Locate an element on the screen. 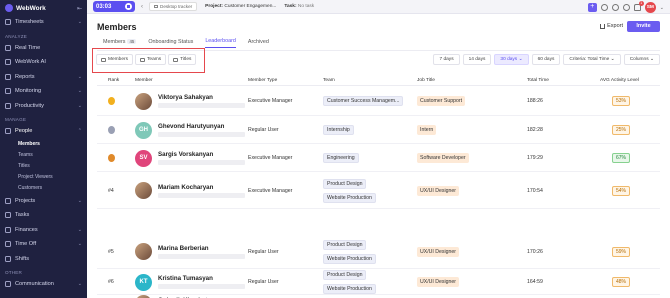 The height and width of the screenshot is (298, 670). sidebar-sub-customers: Customers is located at coordinates (43, 188).